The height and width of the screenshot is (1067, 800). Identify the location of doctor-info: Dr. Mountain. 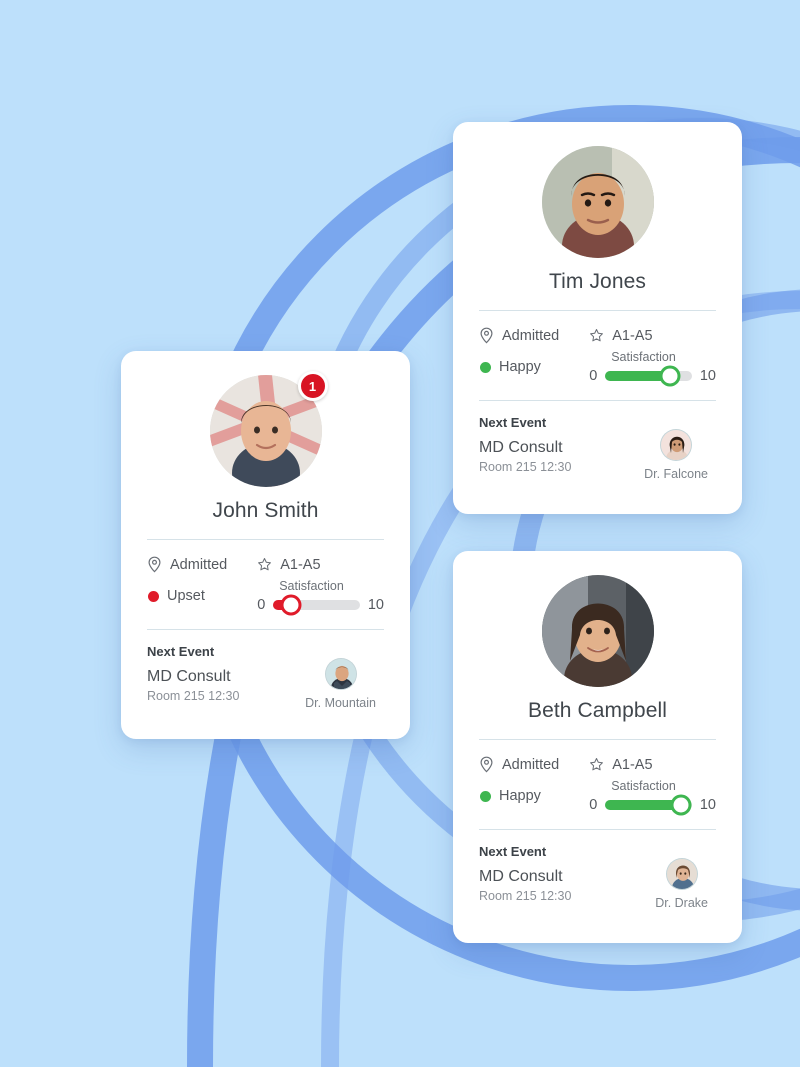
(340, 684).